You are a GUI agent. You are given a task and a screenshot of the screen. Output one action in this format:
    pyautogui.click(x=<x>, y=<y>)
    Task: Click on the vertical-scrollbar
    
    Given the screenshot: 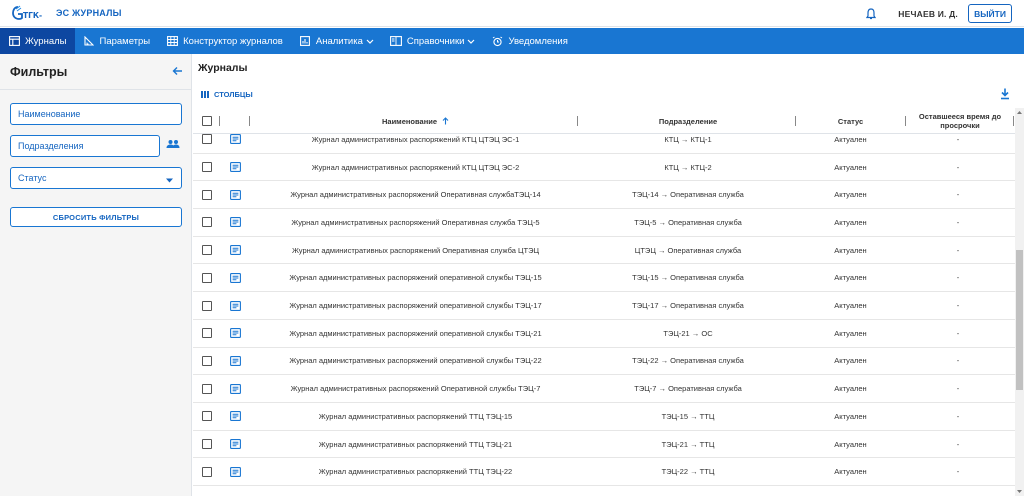 What is the action you would take?
    pyautogui.click(x=1019, y=302)
    